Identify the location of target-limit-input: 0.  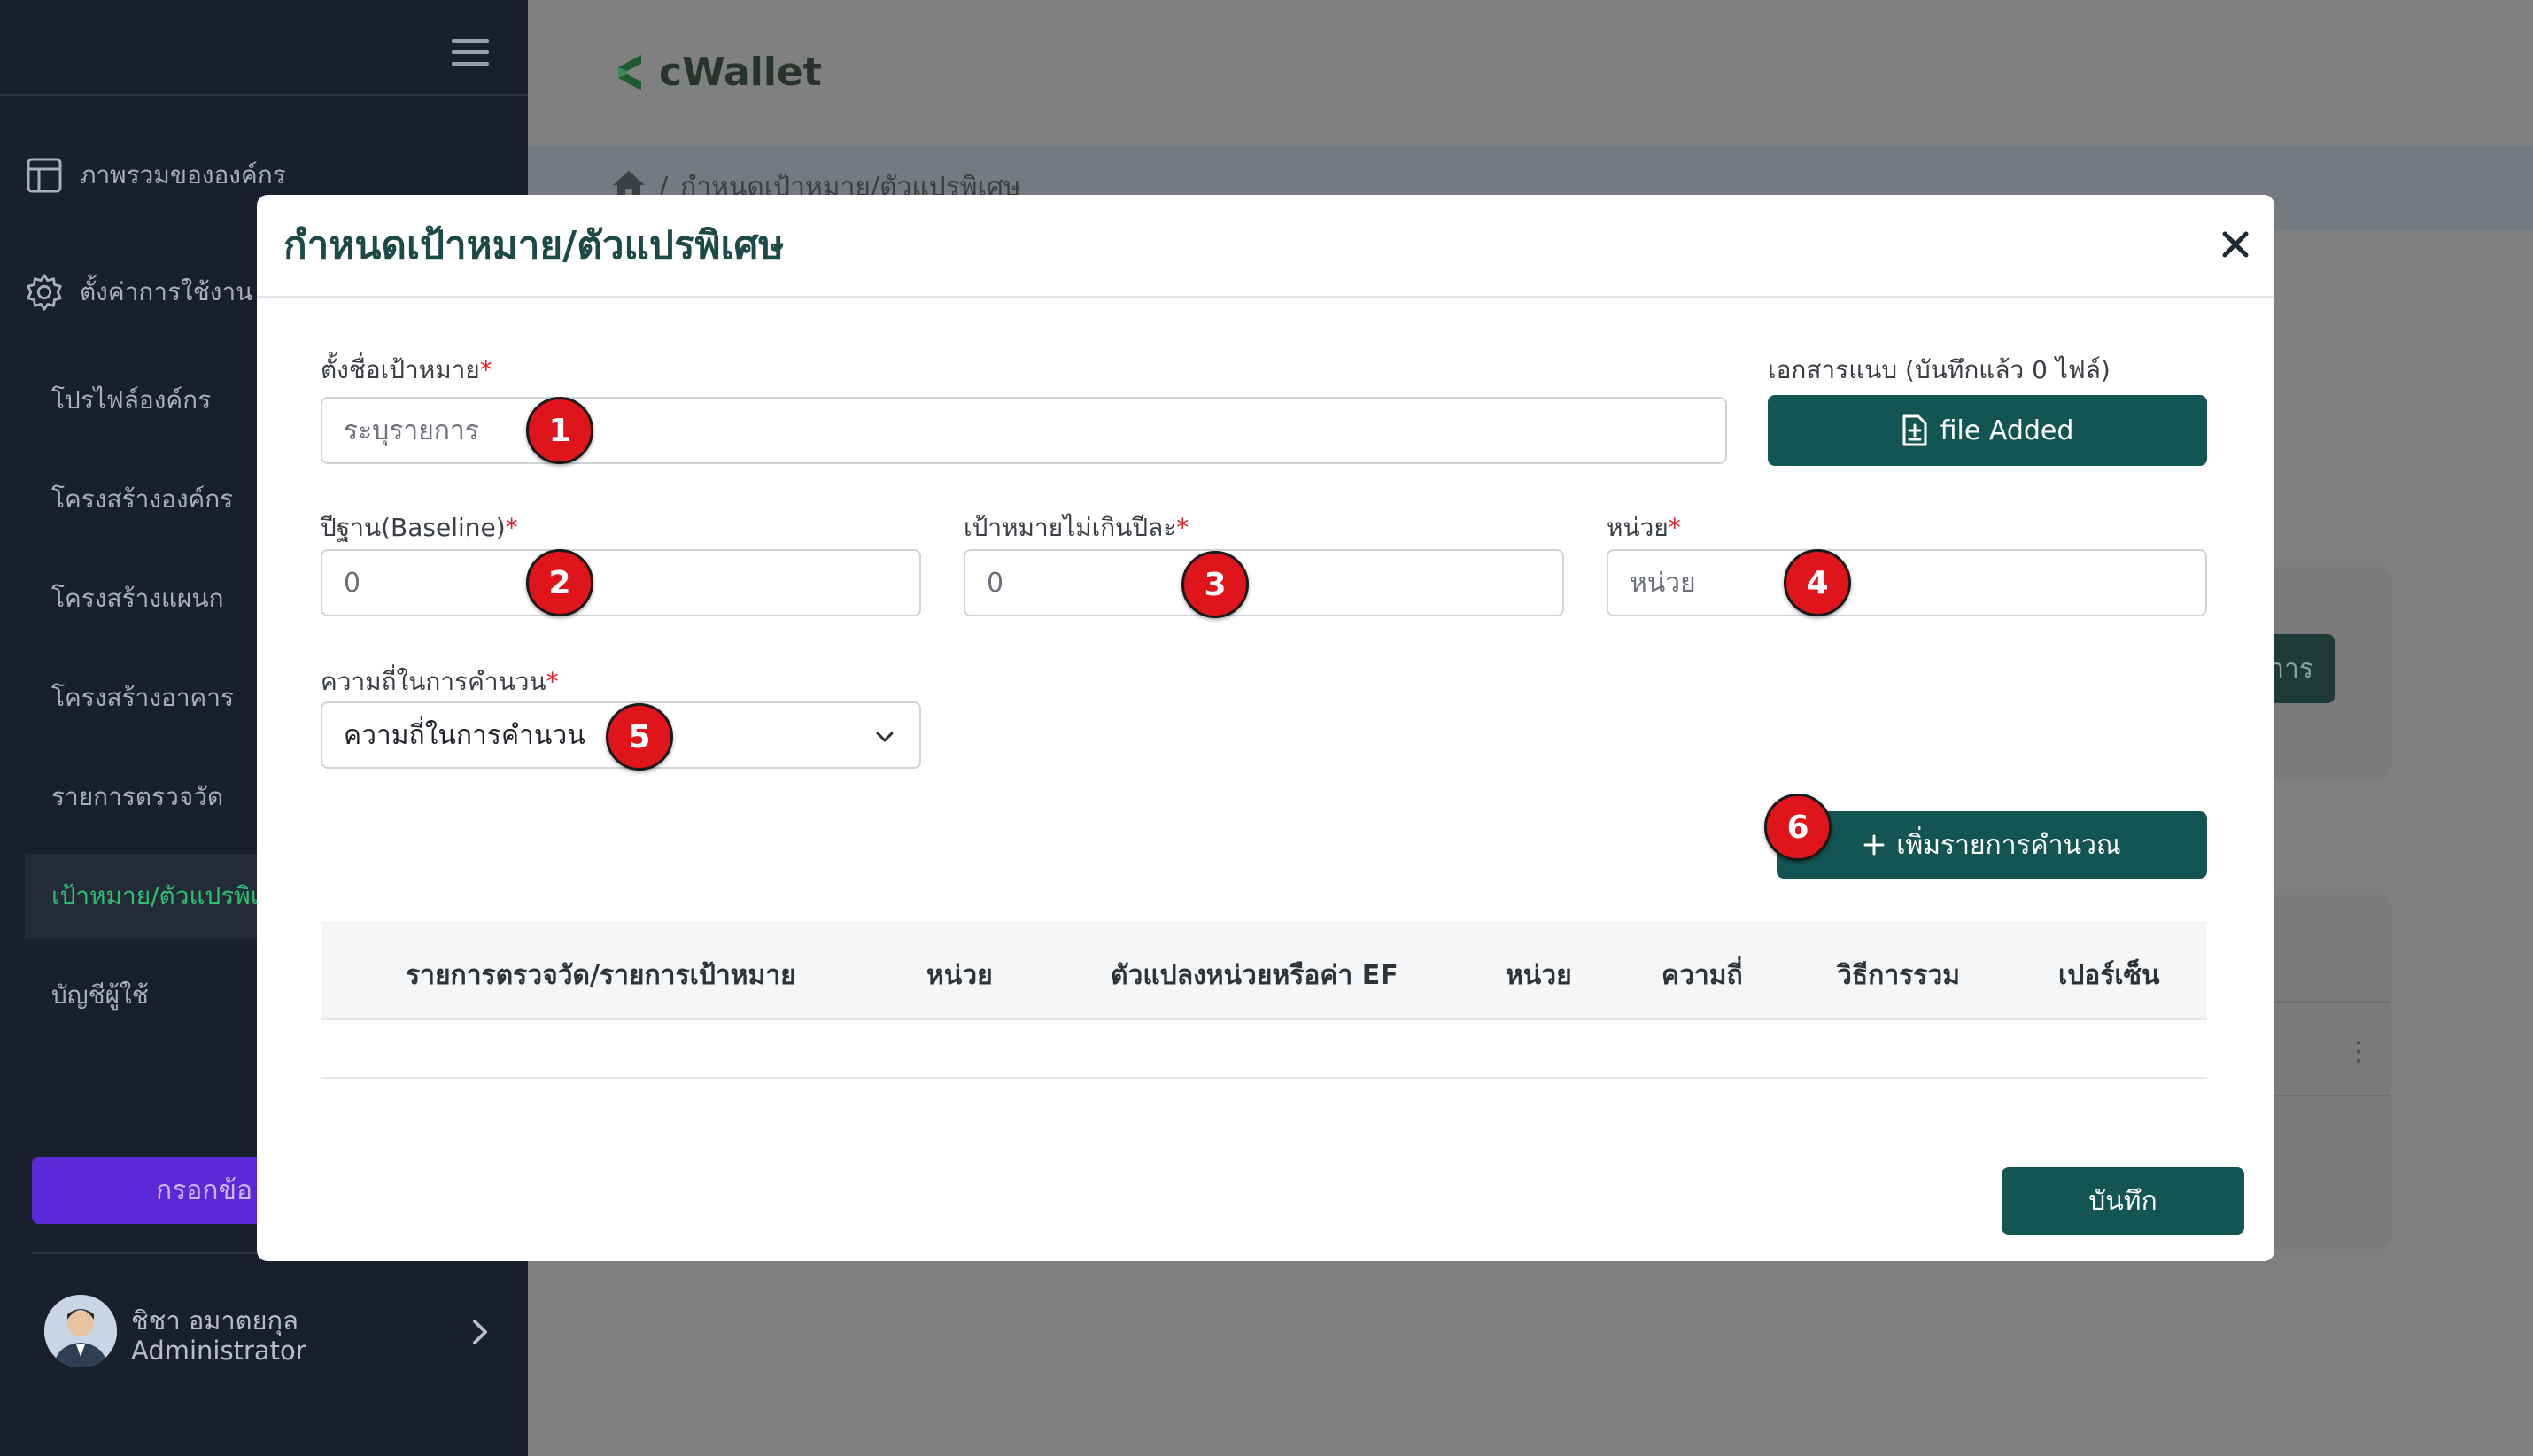
(1264, 582).